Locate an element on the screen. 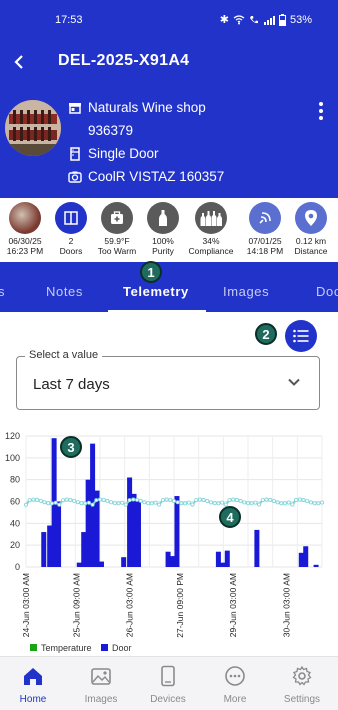 The height and width of the screenshot is (710, 338). stat-line1: 06/30/25 is located at coordinates (25, 241).